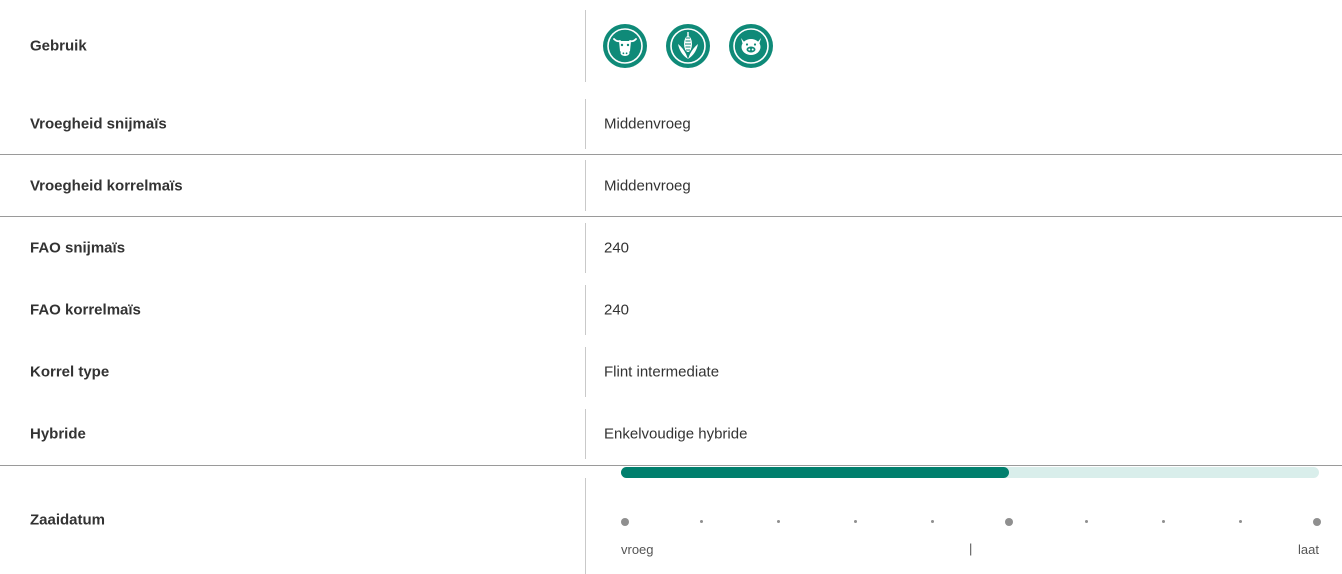 The width and height of the screenshot is (1342, 574). What do you see at coordinates (815, 472) in the screenshot?
I see `slider-fill` at bounding box center [815, 472].